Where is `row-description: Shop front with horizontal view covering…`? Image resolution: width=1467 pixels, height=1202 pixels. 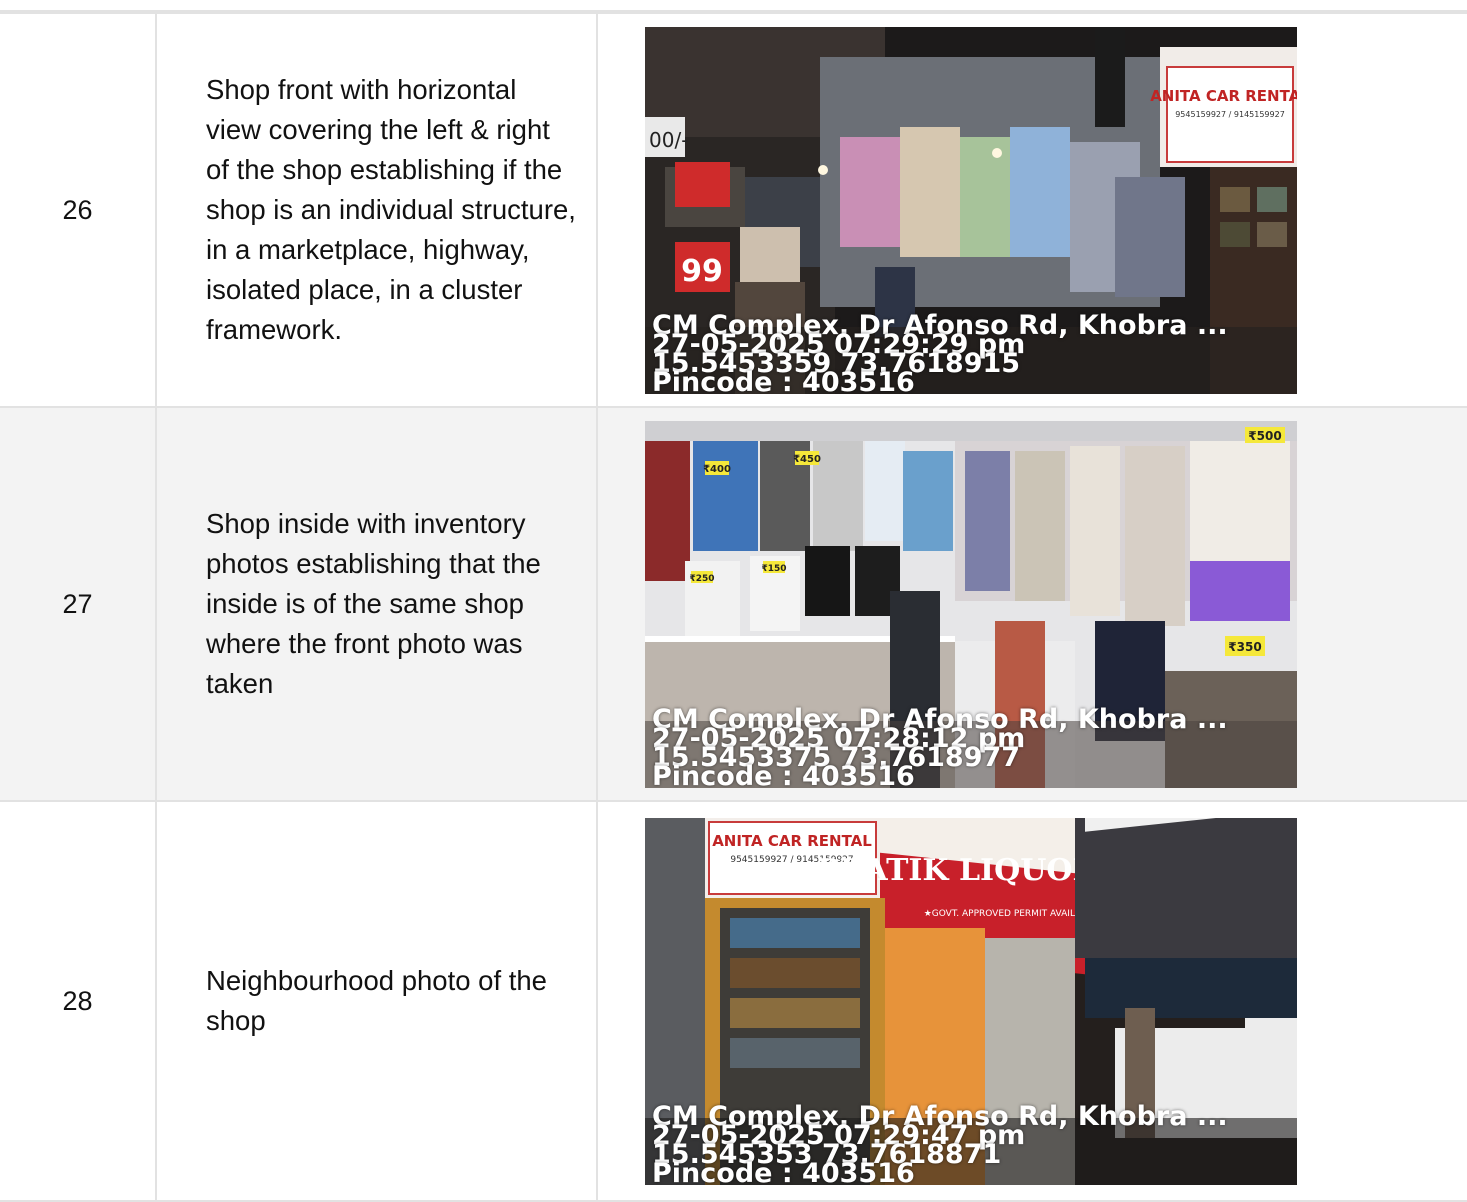
row-description: Shop front with horizontal view covering… is located at coordinates (376, 210).